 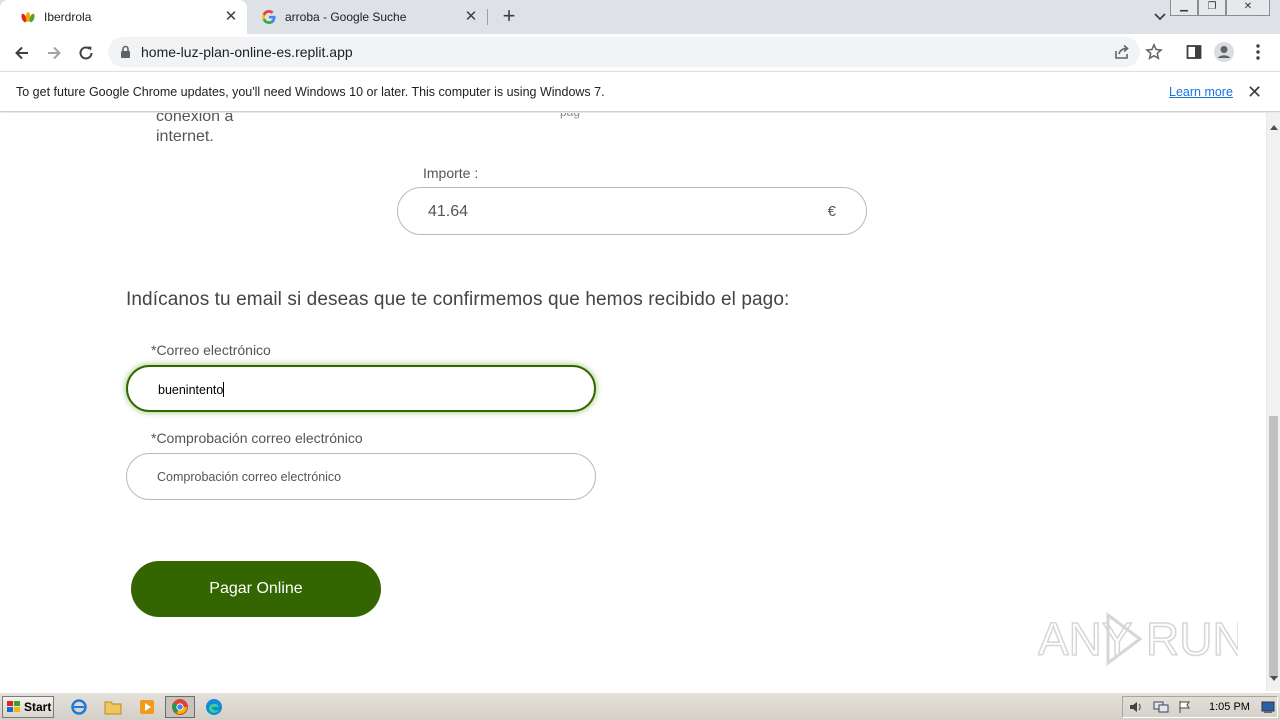 I want to click on email-field: buenintento, so click(x=361, y=388).